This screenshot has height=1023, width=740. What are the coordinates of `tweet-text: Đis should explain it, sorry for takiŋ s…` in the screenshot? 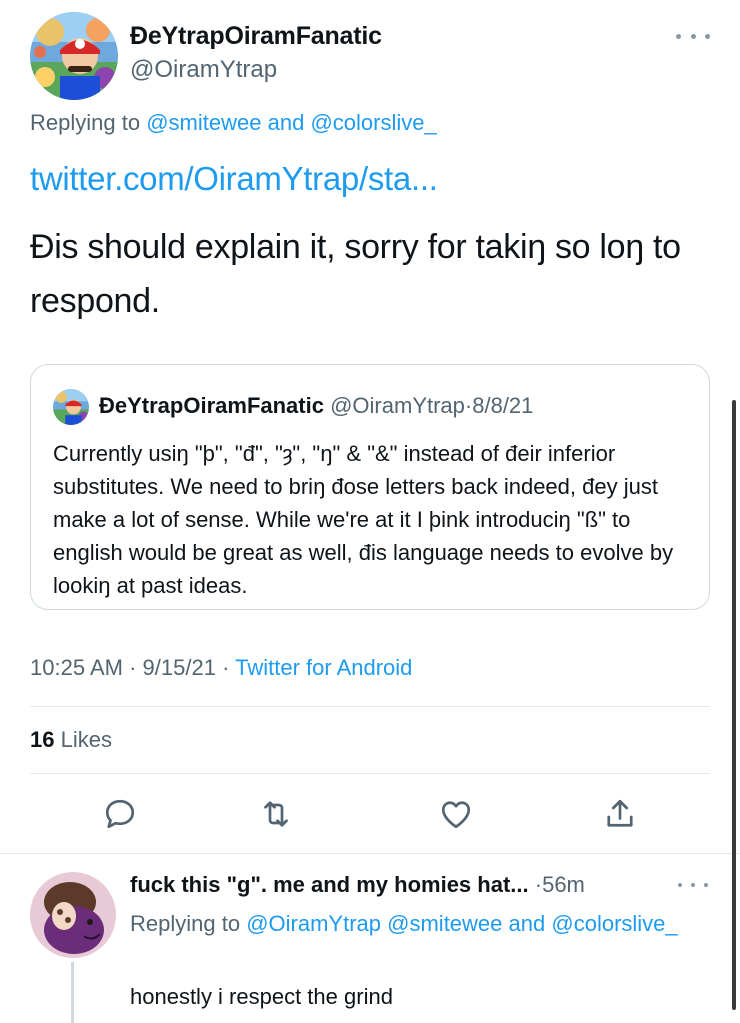 It's located at (355, 274).